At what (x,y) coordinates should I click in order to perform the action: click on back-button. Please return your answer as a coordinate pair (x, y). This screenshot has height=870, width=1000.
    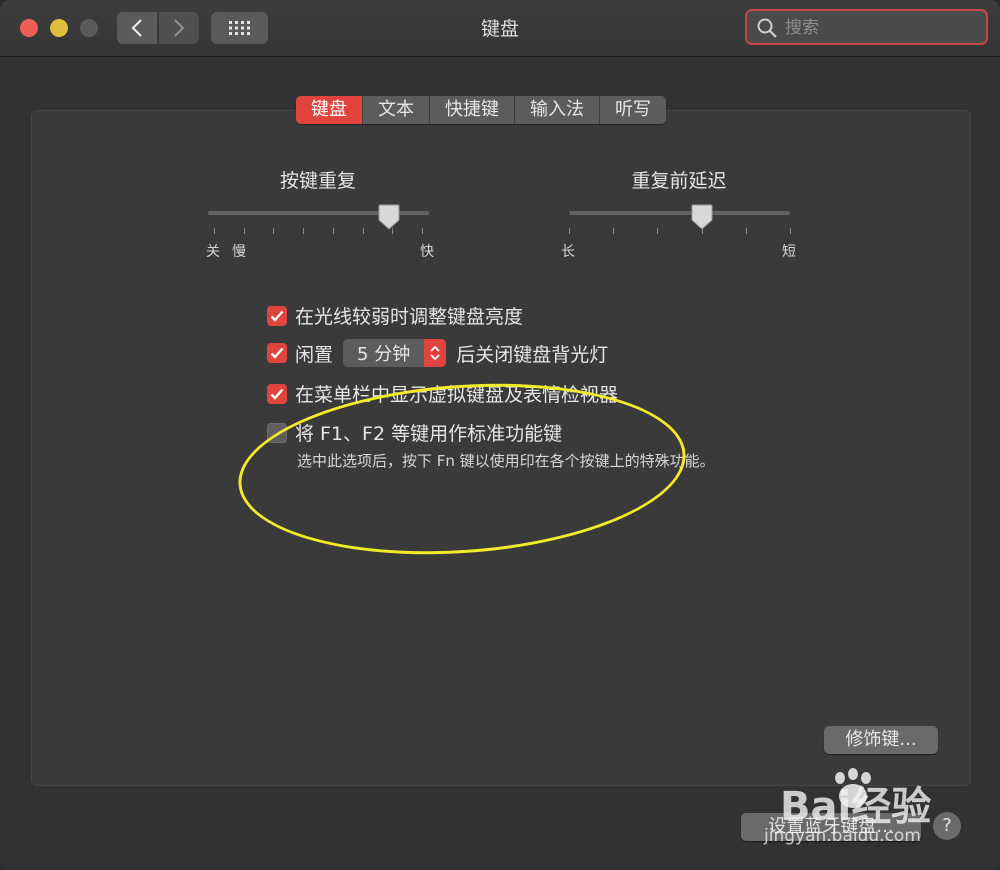
    Looking at the image, I should click on (137, 28).